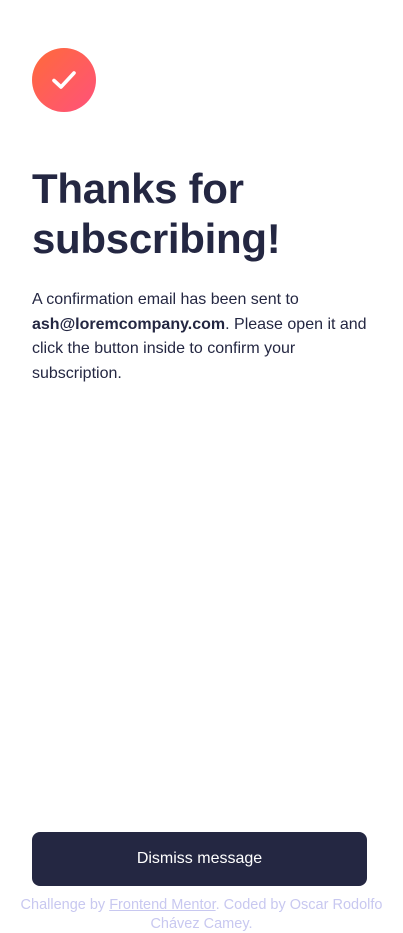 This screenshot has width=403, height=933. I want to click on email-address: ash@loremcompany.com, so click(129, 324).